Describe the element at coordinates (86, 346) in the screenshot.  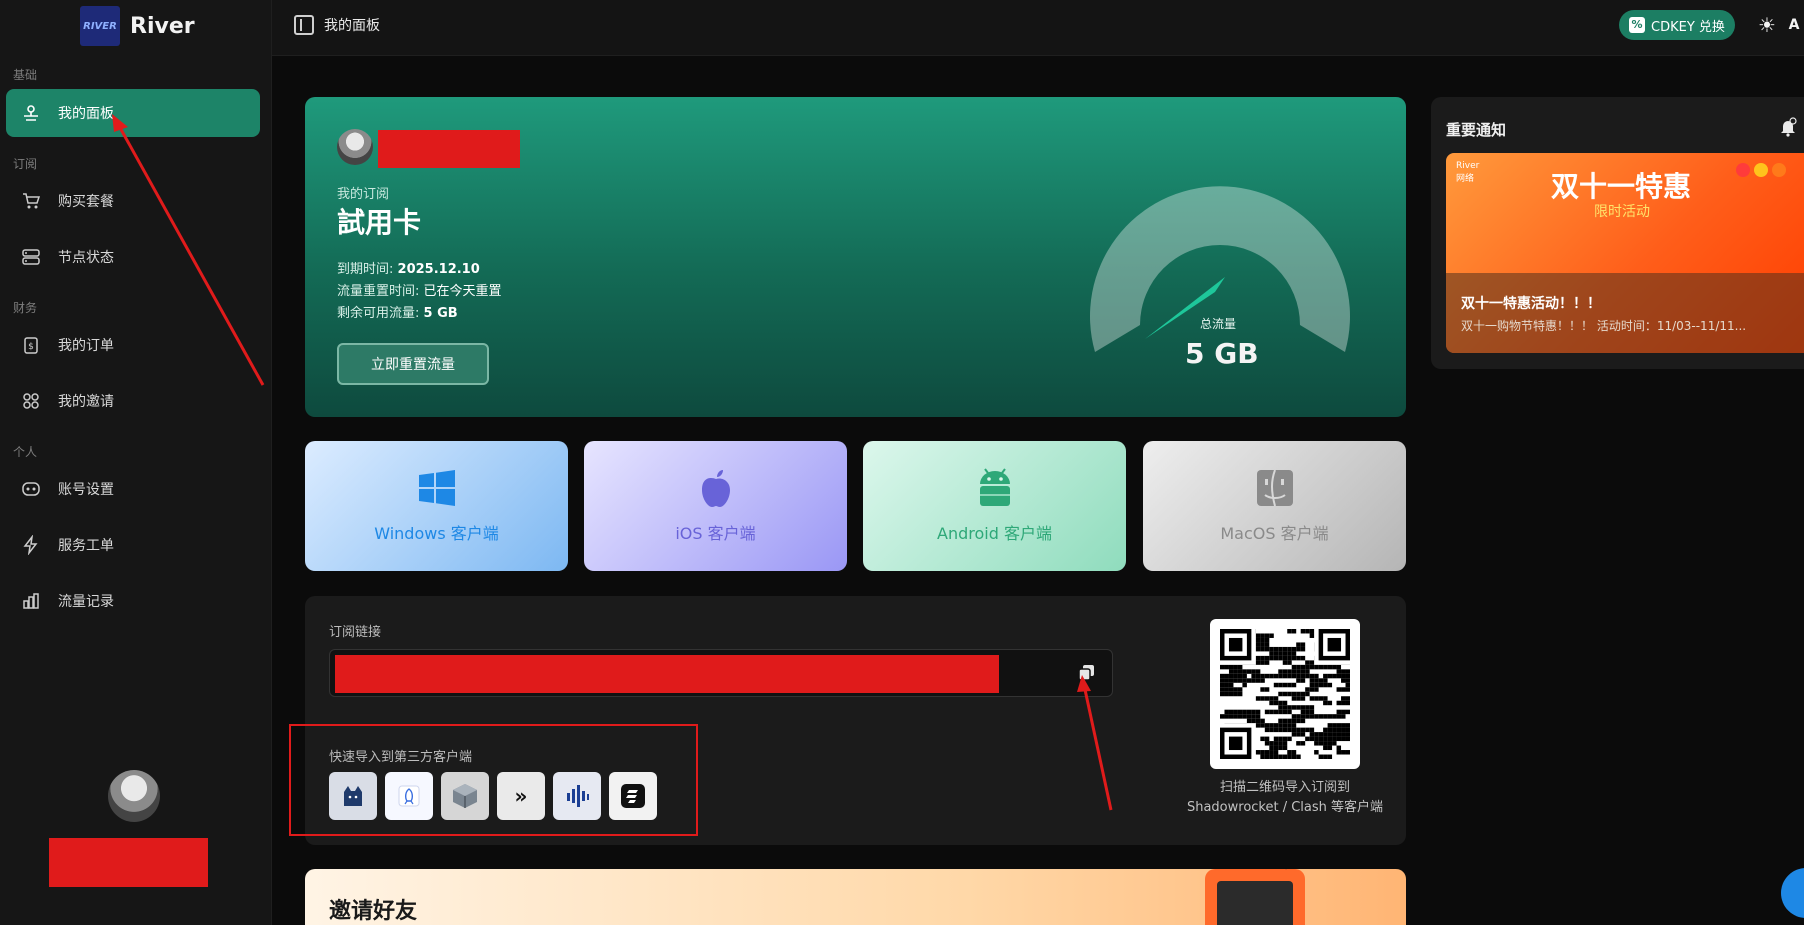
I see `sidebar-item-label: 我的订单` at that location.